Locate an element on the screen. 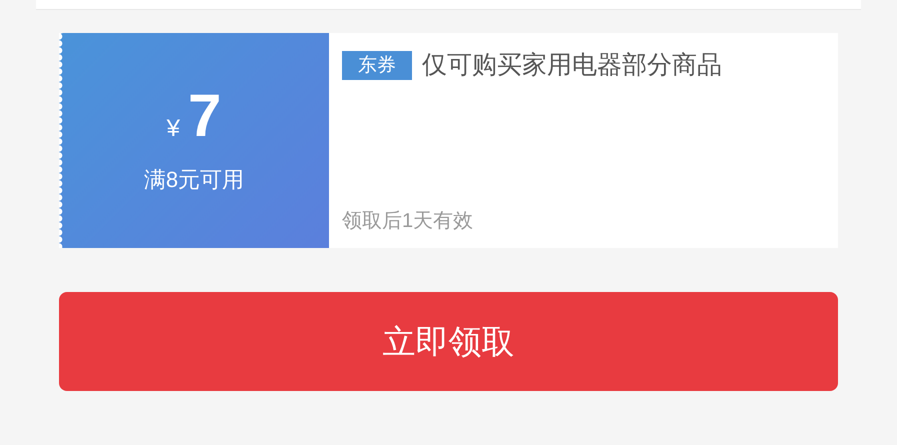 This screenshot has height=445, width=897. coupon-amount: 7 is located at coordinates (205, 116).